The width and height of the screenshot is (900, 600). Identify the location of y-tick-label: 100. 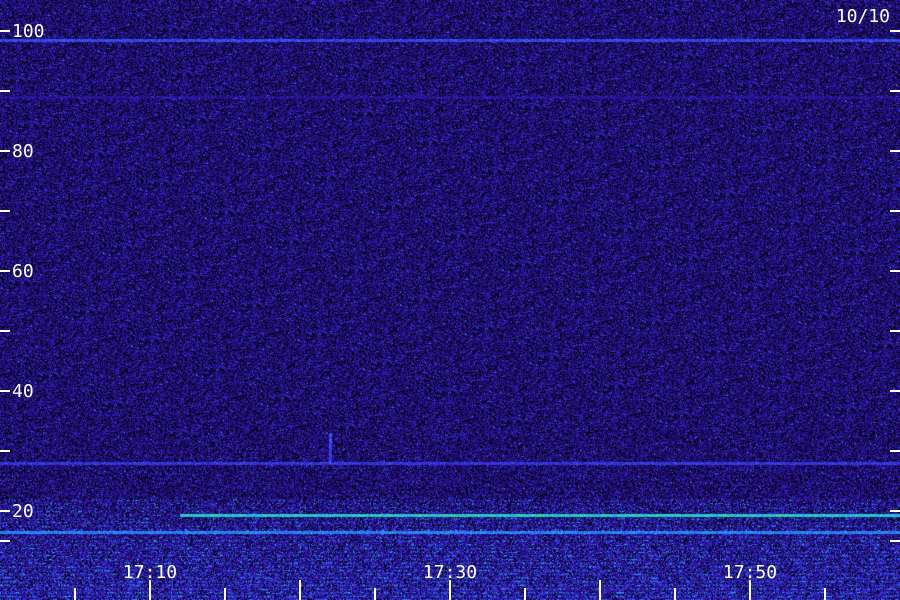
(28, 31).